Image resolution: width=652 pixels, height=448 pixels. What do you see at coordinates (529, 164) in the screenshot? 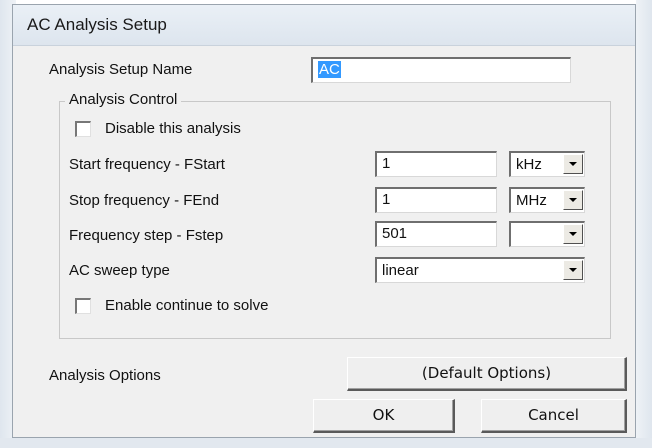
I see `start-frequency-unit-value: kHz` at bounding box center [529, 164].